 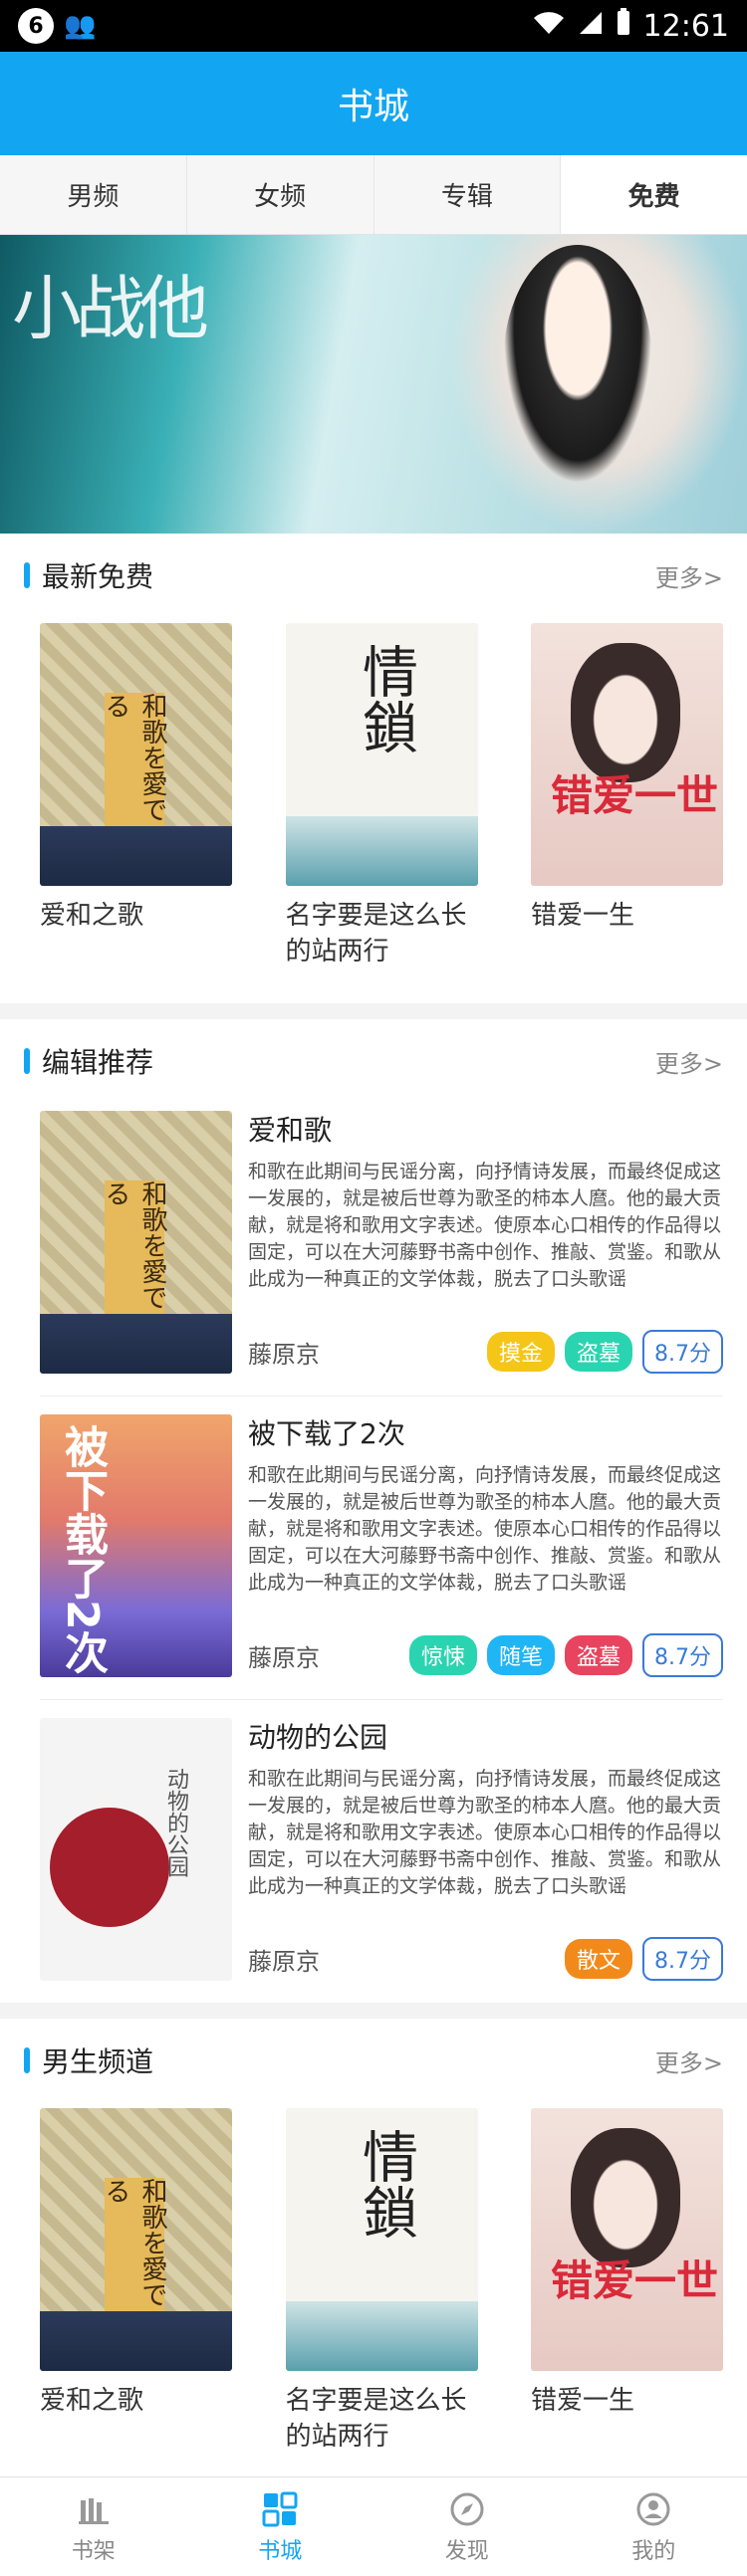 What do you see at coordinates (94, 2509) in the screenshot?
I see `bookshelf-icon` at bounding box center [94, 2509].